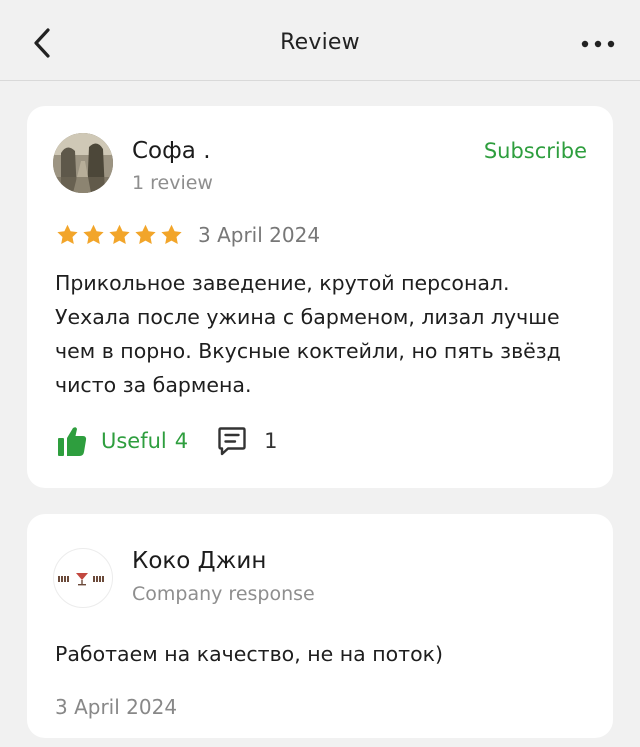 The image size is (640, 747). I want to click on company-response-label: Company response, so click(223, 594).